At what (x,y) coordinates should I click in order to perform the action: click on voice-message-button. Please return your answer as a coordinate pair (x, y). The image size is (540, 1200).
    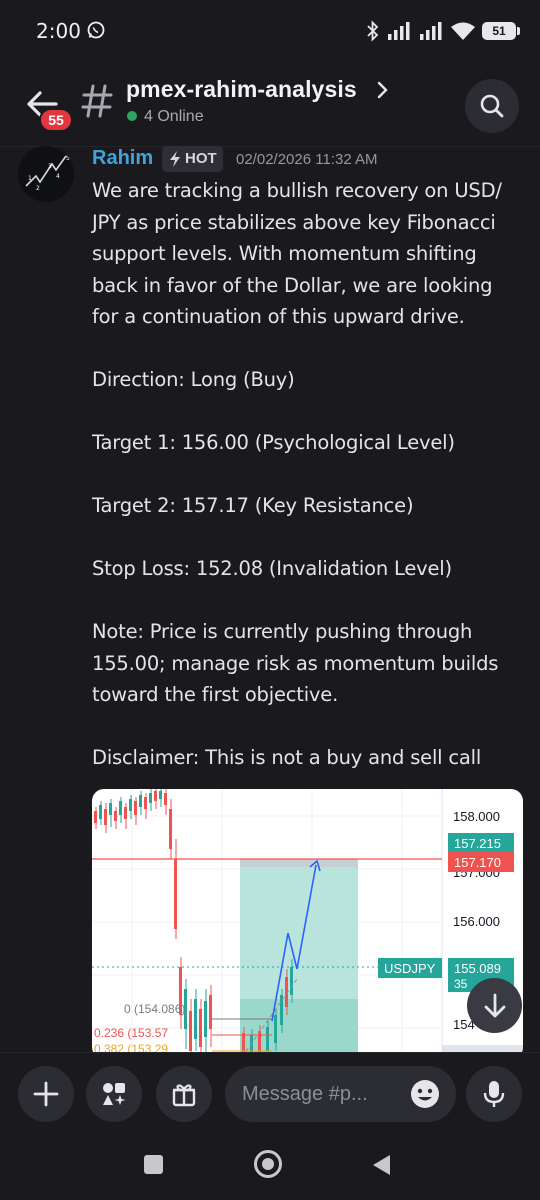
    Looking at the image, I should click on (494, 1094).